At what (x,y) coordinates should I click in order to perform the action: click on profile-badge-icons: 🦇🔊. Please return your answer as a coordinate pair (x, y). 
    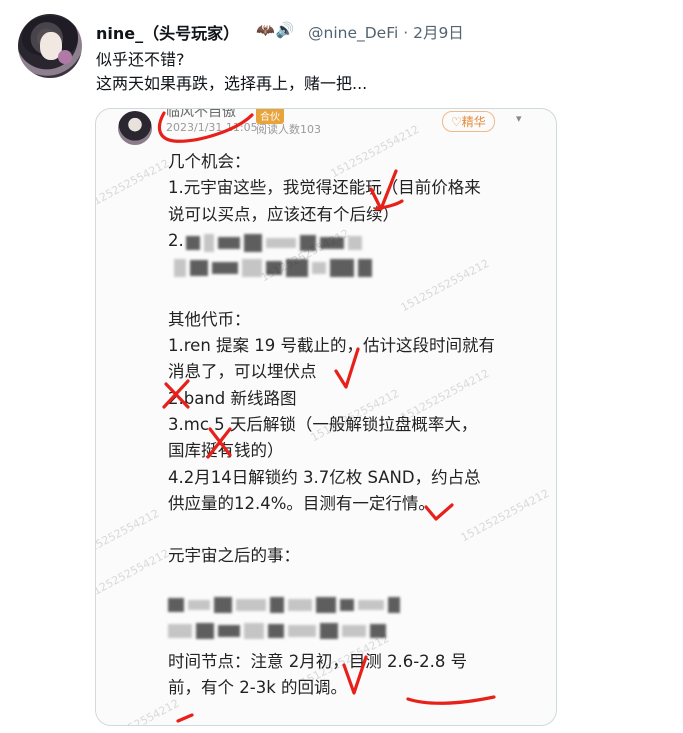
    Looking at the image, I should click on (276, 30).